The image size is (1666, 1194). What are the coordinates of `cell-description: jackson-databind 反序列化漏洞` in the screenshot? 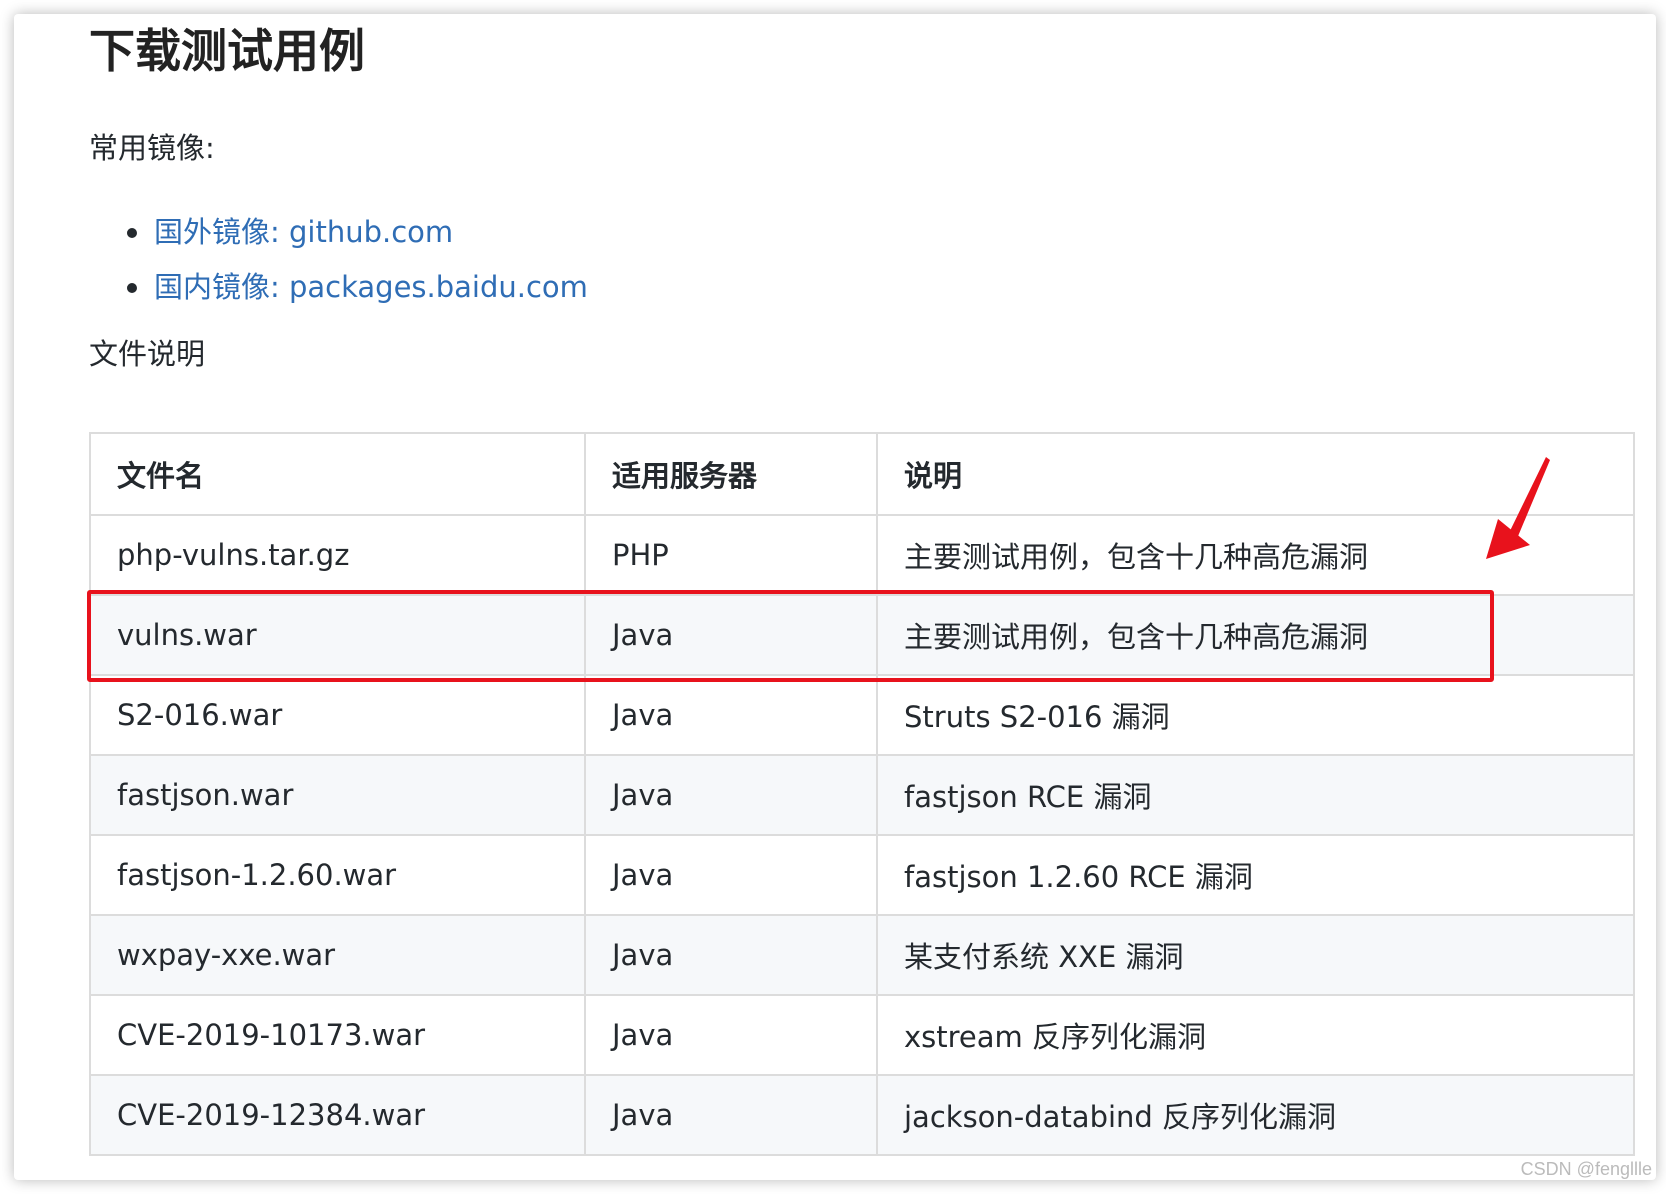 It's located at (1255, 1115).